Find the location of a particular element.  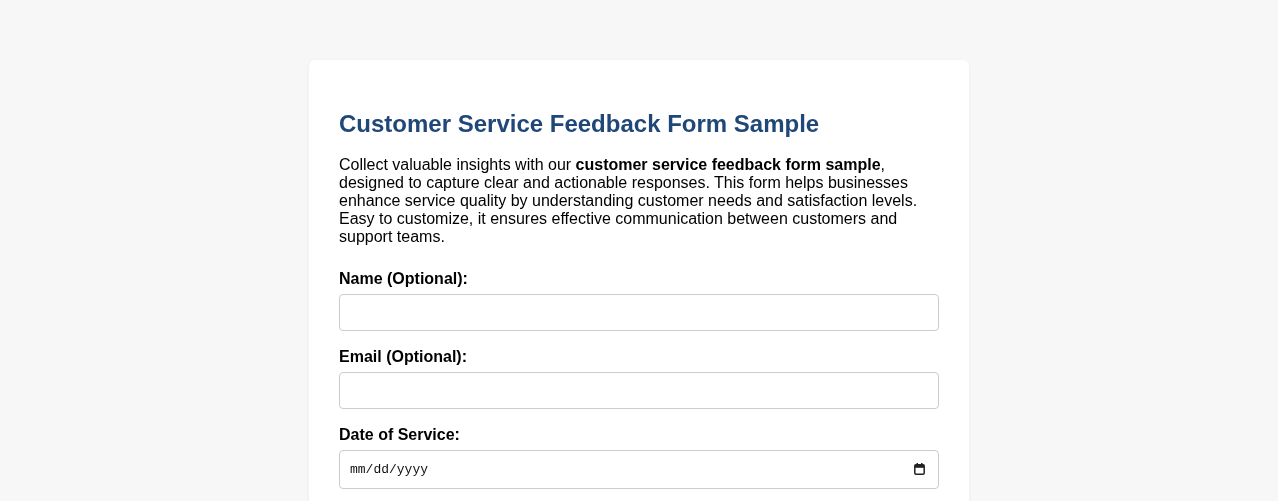

field-label: Name (Optional): is located at coordinates (403, 279).